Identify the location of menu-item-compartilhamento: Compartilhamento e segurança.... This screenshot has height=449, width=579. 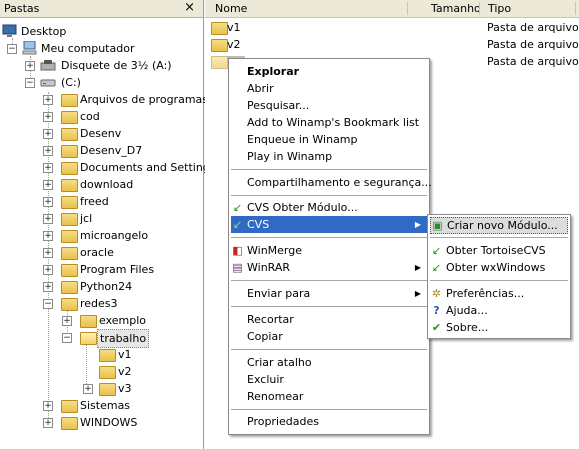
(331, 182).